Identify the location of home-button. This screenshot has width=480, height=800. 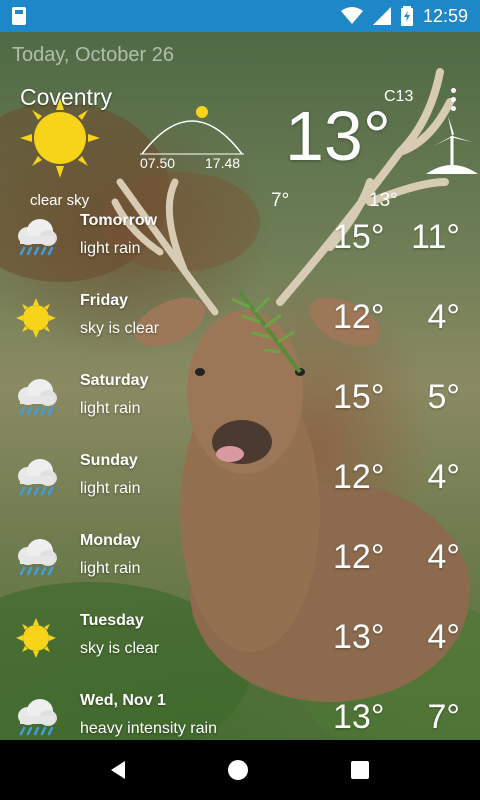
(237, 770).